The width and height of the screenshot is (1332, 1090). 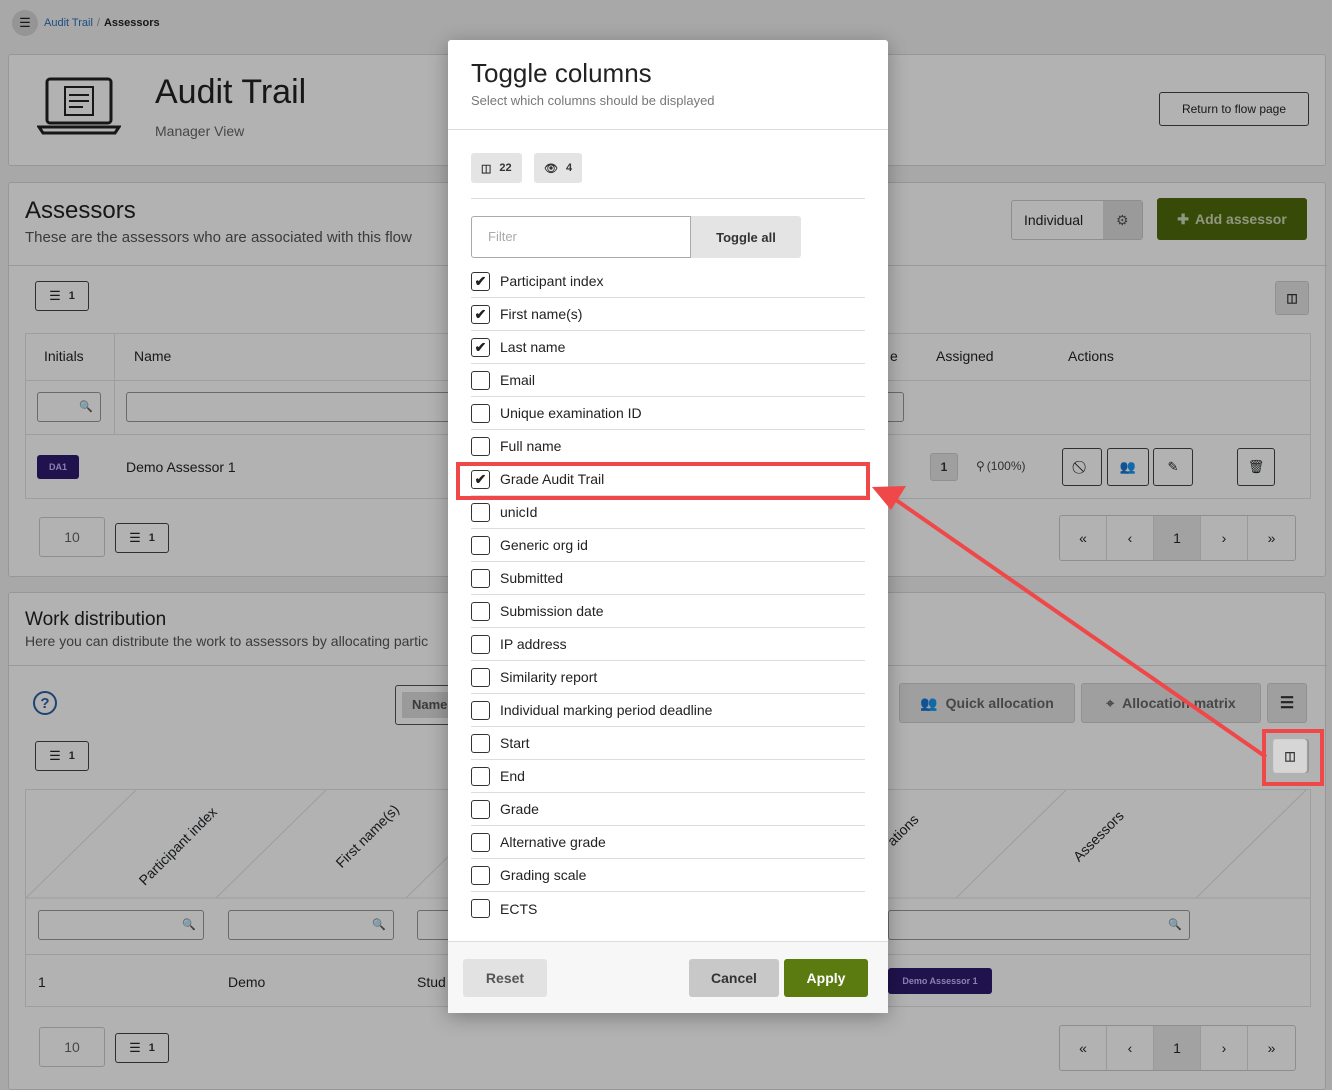 What do you see at coordinates (1070, 622) in the screenshot?
I see `annotation-arrow` at bounding box center [1070, 622].